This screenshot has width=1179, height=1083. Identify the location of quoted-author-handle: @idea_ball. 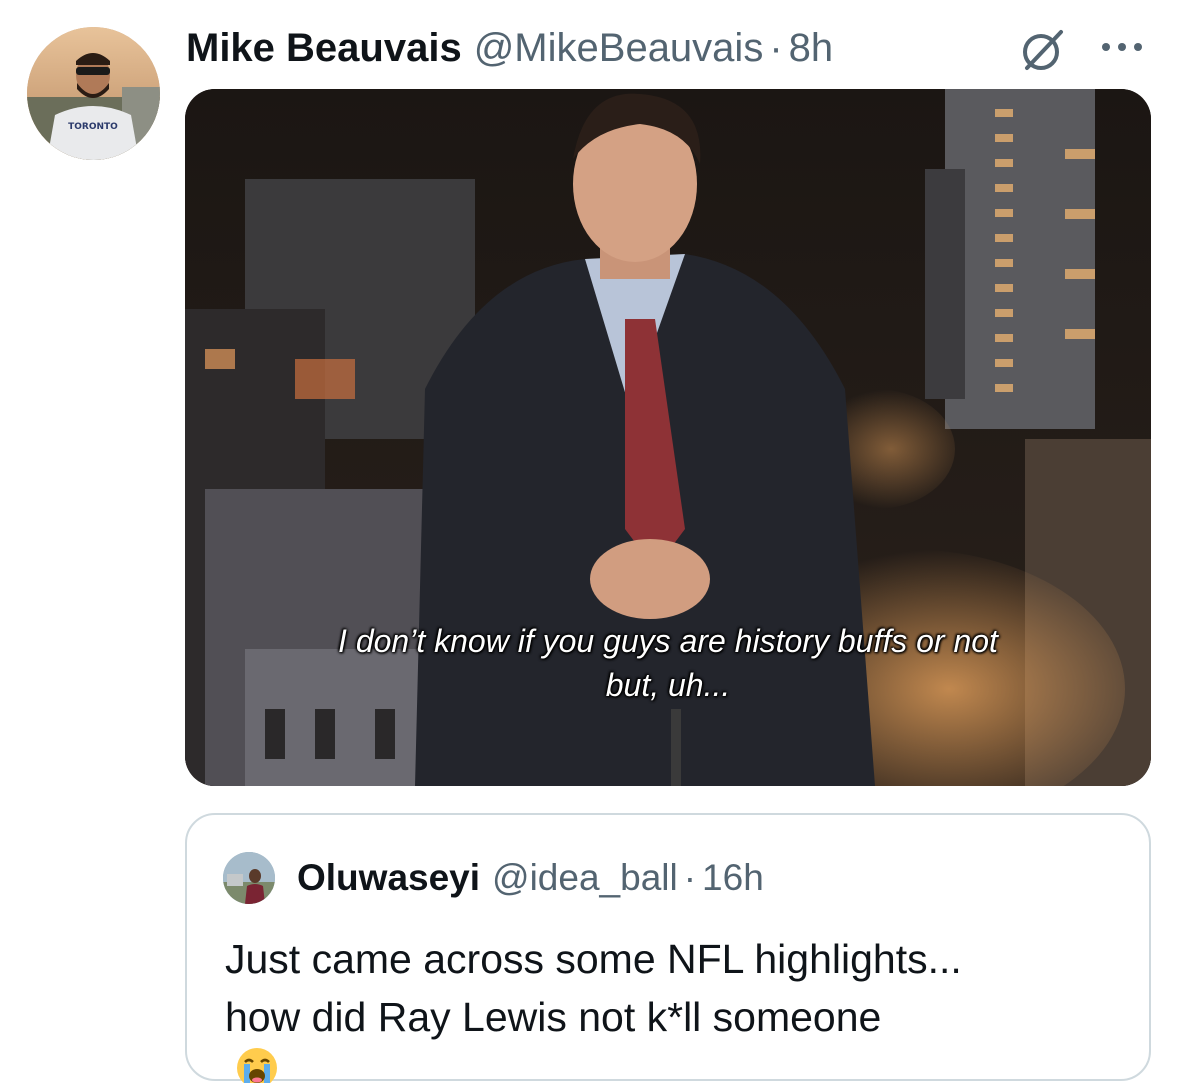
(585, 878).